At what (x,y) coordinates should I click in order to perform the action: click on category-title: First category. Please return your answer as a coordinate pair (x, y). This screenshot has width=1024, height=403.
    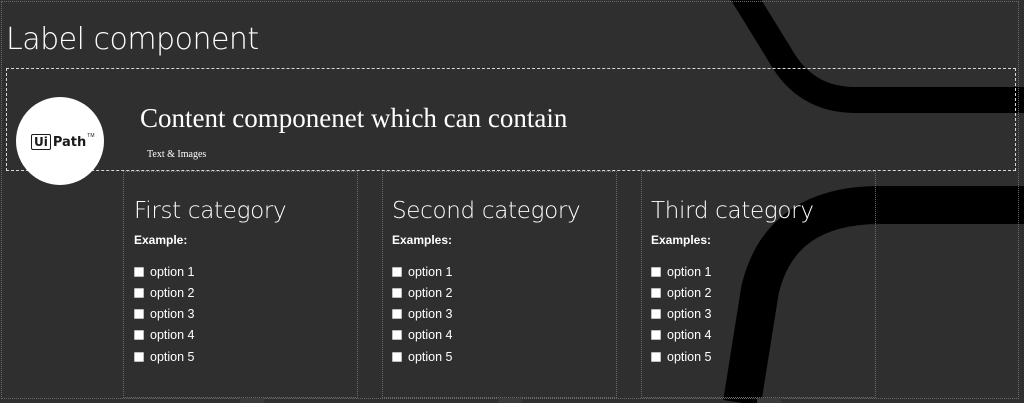
    Looking at the image, I should click on (210, 211).